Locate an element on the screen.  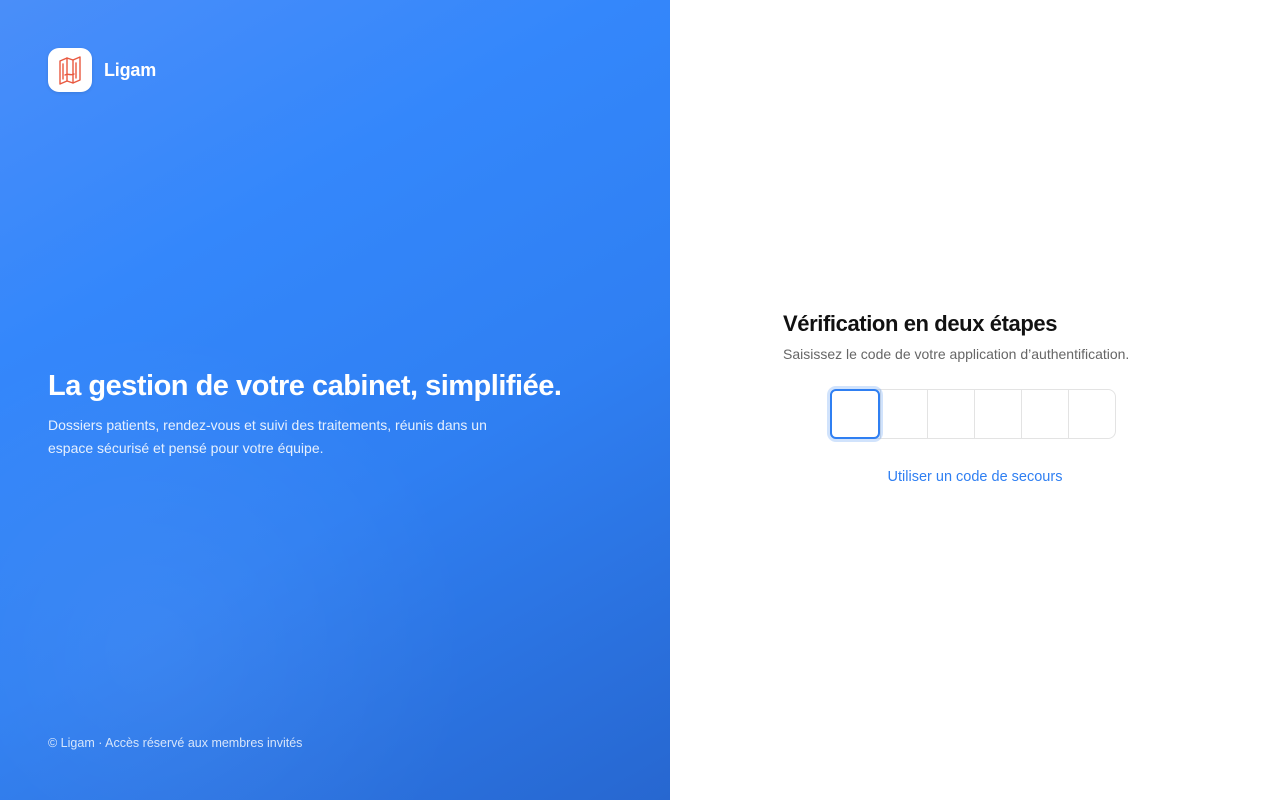
backup-link-row: Utiliser un code de secours is located at coordinates (975, 477).